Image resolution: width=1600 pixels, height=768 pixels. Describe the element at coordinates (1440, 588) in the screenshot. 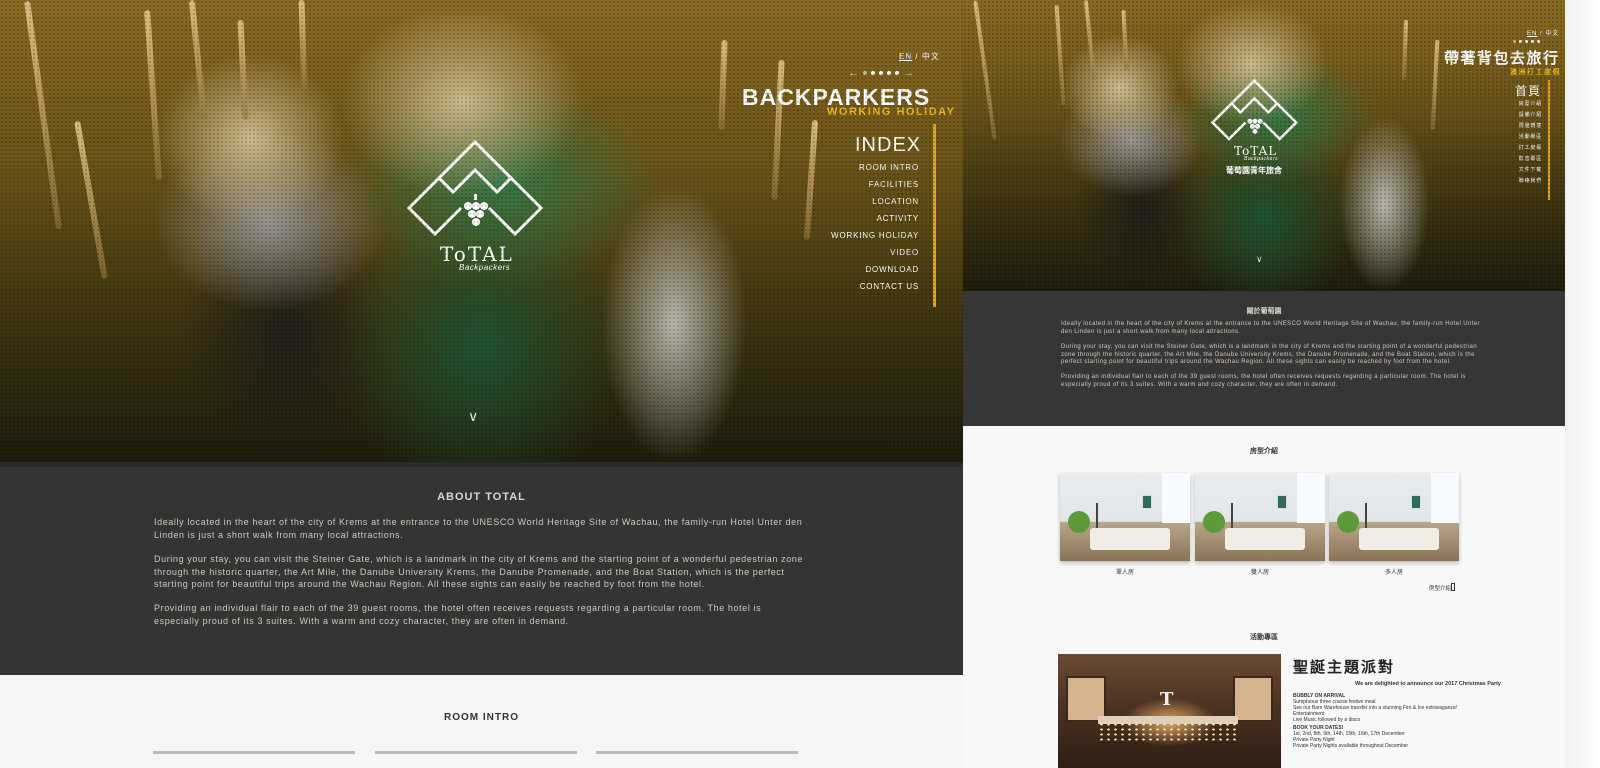

I see `rooms-more-link: 房型介紹` at that location.